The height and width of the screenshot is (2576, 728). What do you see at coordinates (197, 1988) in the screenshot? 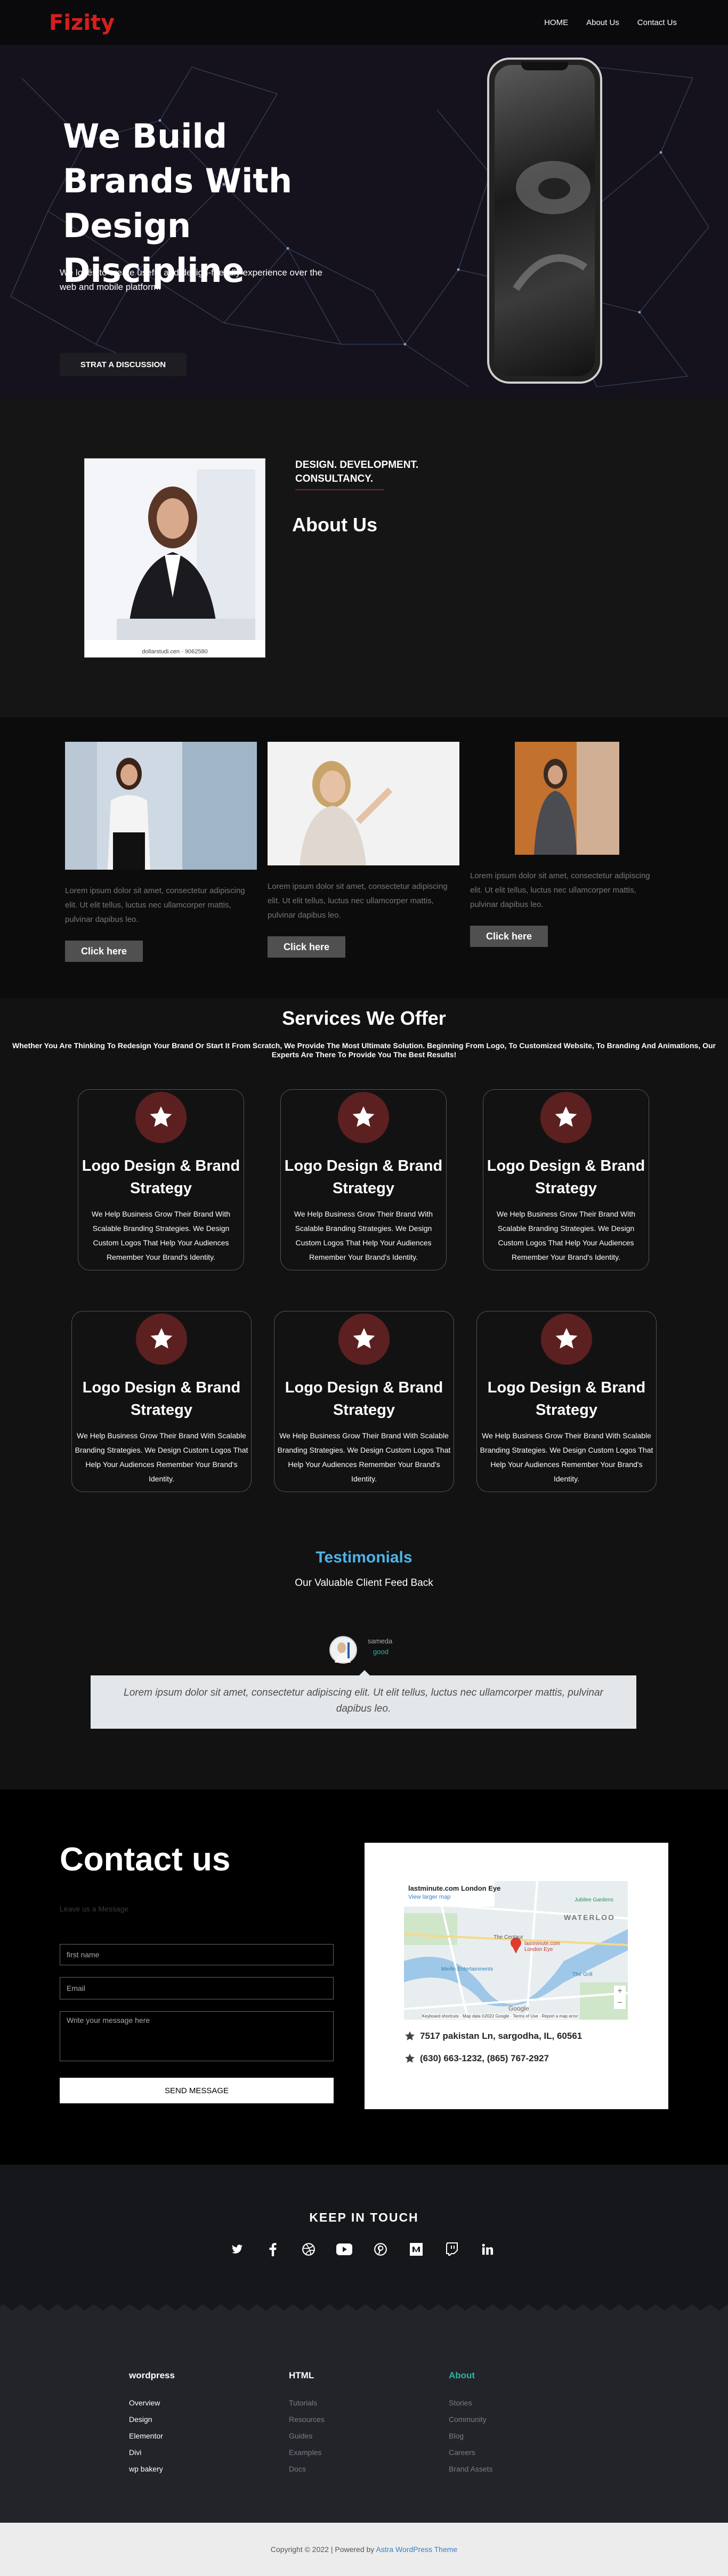
I see `email-field` at bounding box center [197, 1988].